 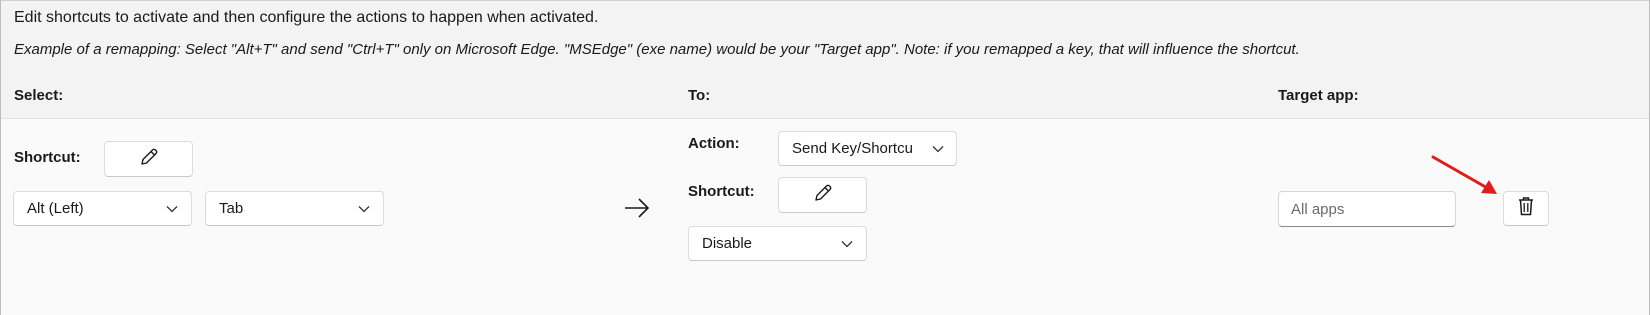 What do you see at coordinates (1318, 209) in the screenshot?
I see `target-app-placeholder: All apps` at bounding box center [1318, 209].